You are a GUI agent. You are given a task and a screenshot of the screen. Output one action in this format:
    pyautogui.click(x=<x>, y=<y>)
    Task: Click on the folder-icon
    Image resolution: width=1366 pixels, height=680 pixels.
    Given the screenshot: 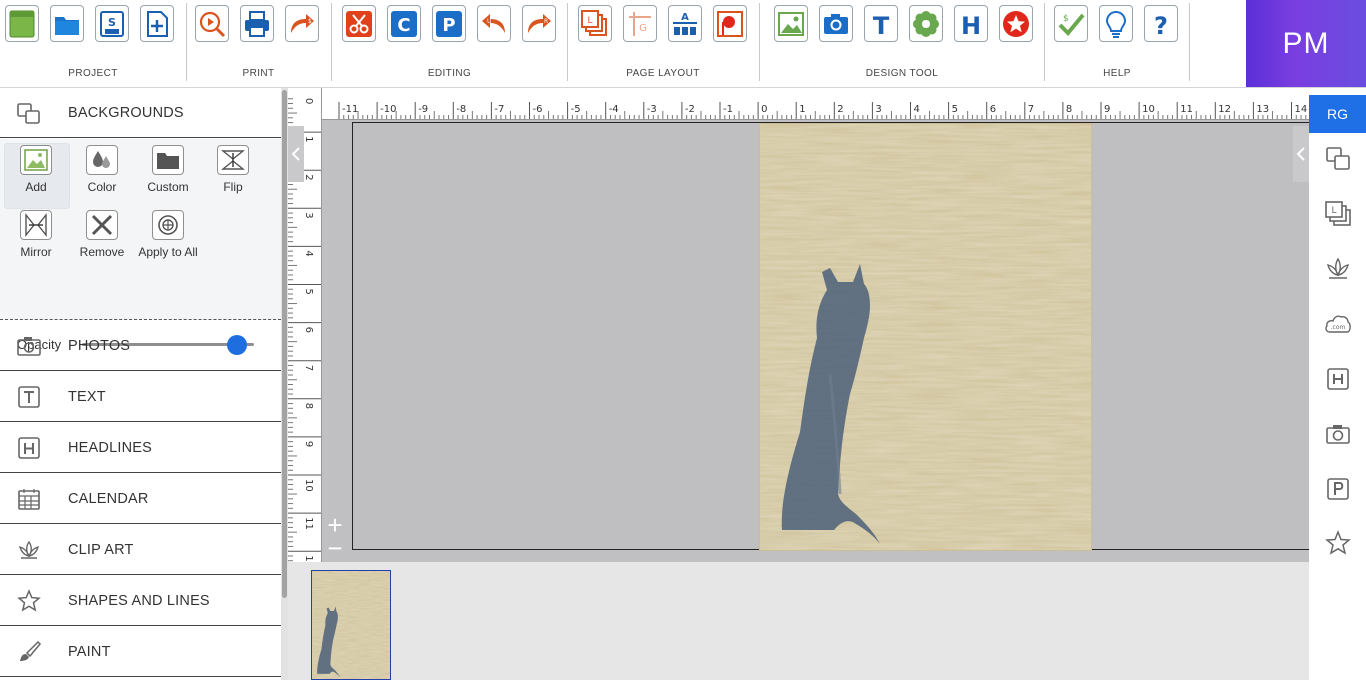 What is the action you would take?
    pyautogui.click(x=67, y=25)
    